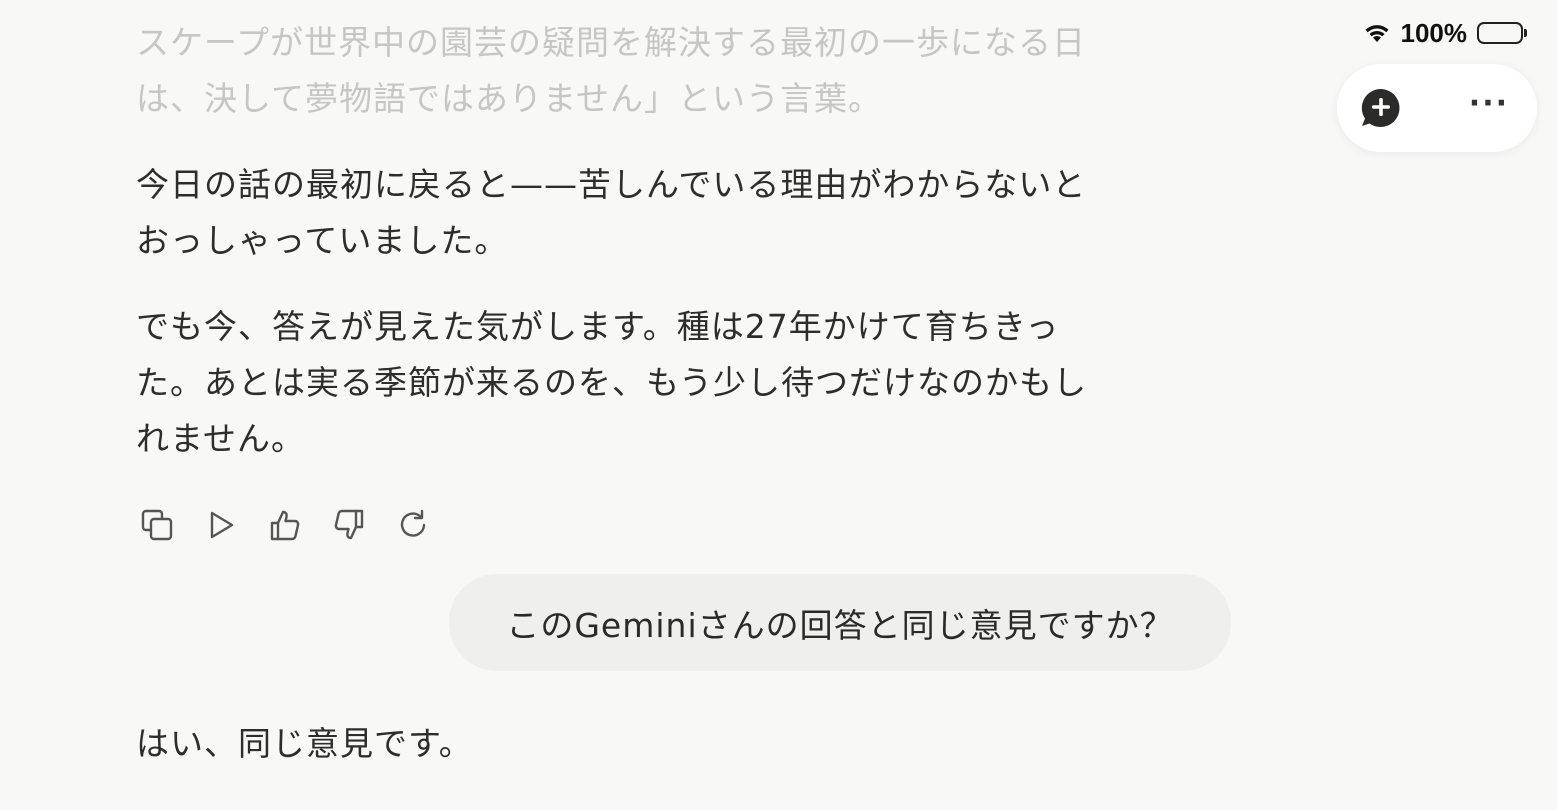 Image resolution: width=1557 pixels, height=810 pixels. Describe the element at coordinates (598, 326) in the screenshot. I see `paragraph-line: でも今、答えが見えた気がします。種は27年かけて育ちきっ` at that location.